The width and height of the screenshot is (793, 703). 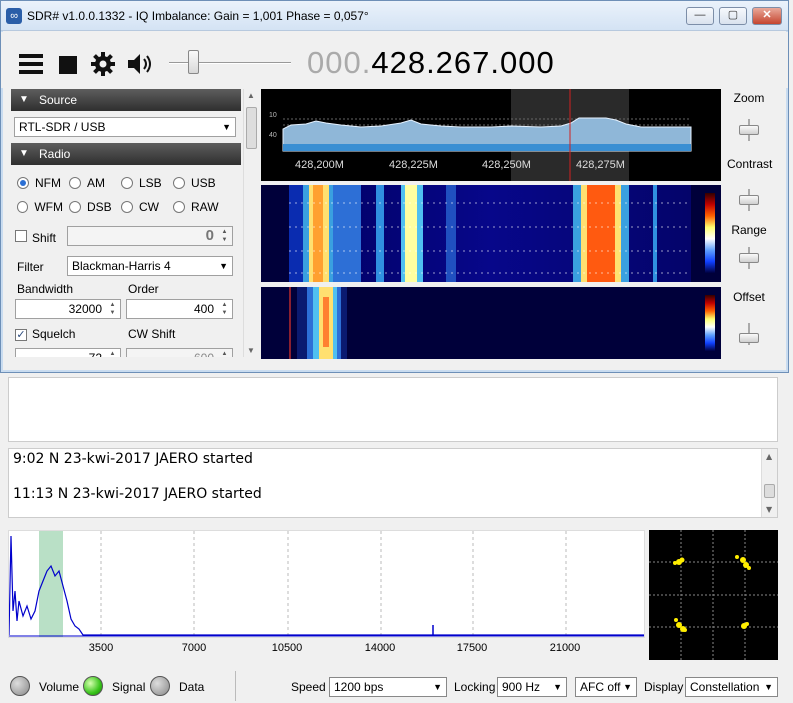 I want to click on afc-select: AFC off ▼, so click(x=606, y=687).